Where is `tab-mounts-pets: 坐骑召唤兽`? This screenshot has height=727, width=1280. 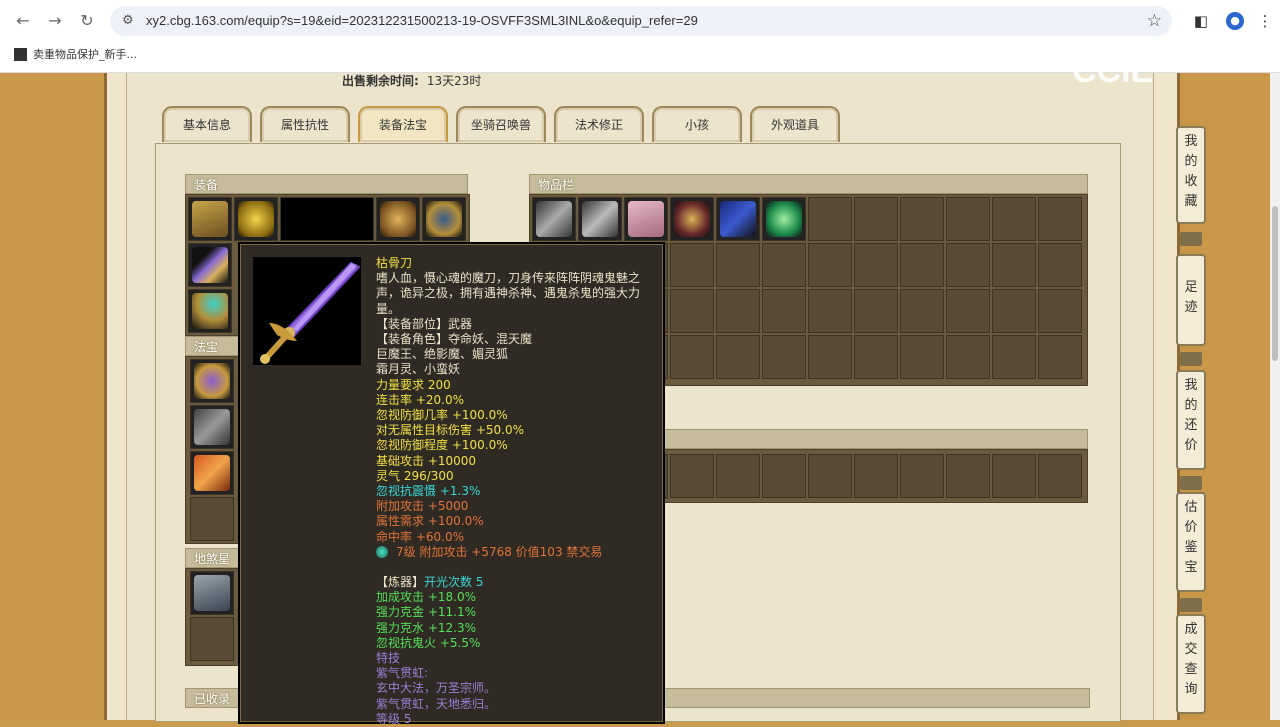
tab-mounts-pets: 坐骑召唤兽 is located at coordinates (501, 124).